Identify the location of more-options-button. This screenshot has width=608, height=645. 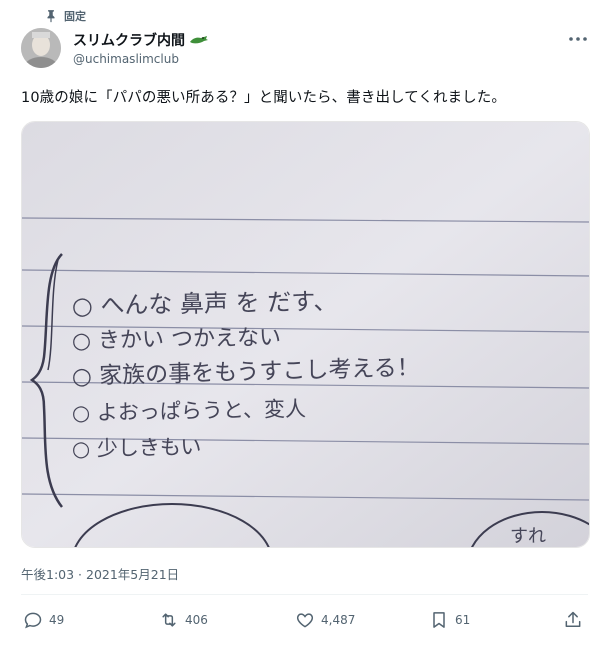
(578, 39).